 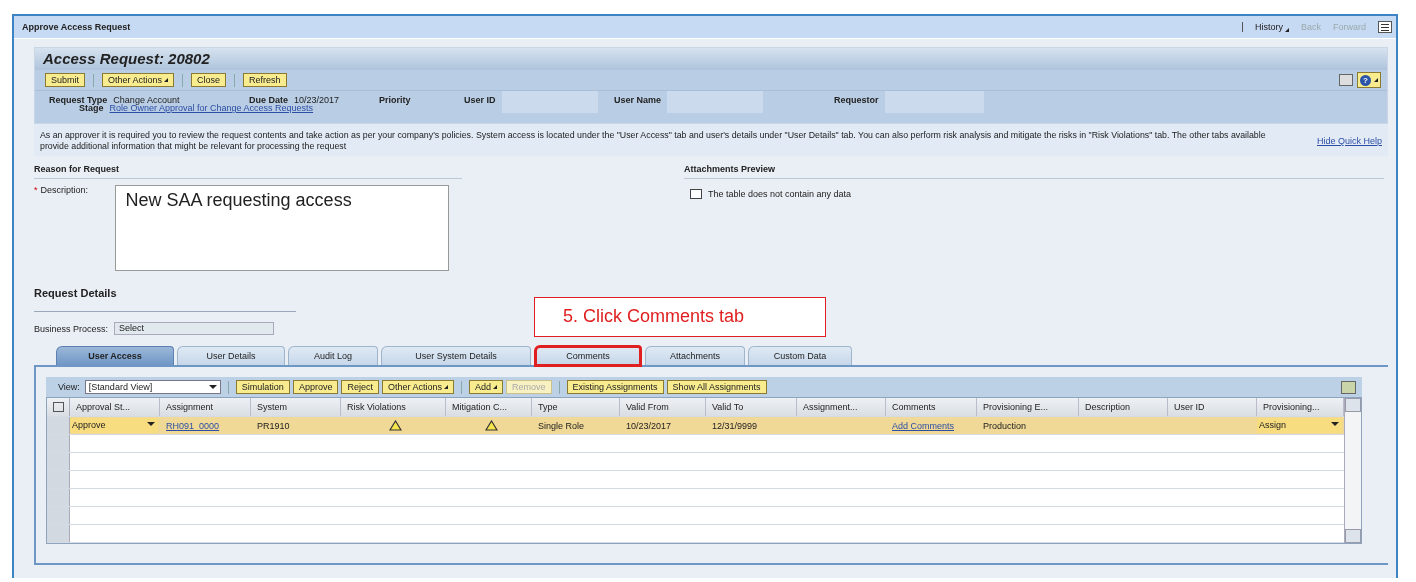 I want to click on column-header: Valid To, so click(x=751, y=407).